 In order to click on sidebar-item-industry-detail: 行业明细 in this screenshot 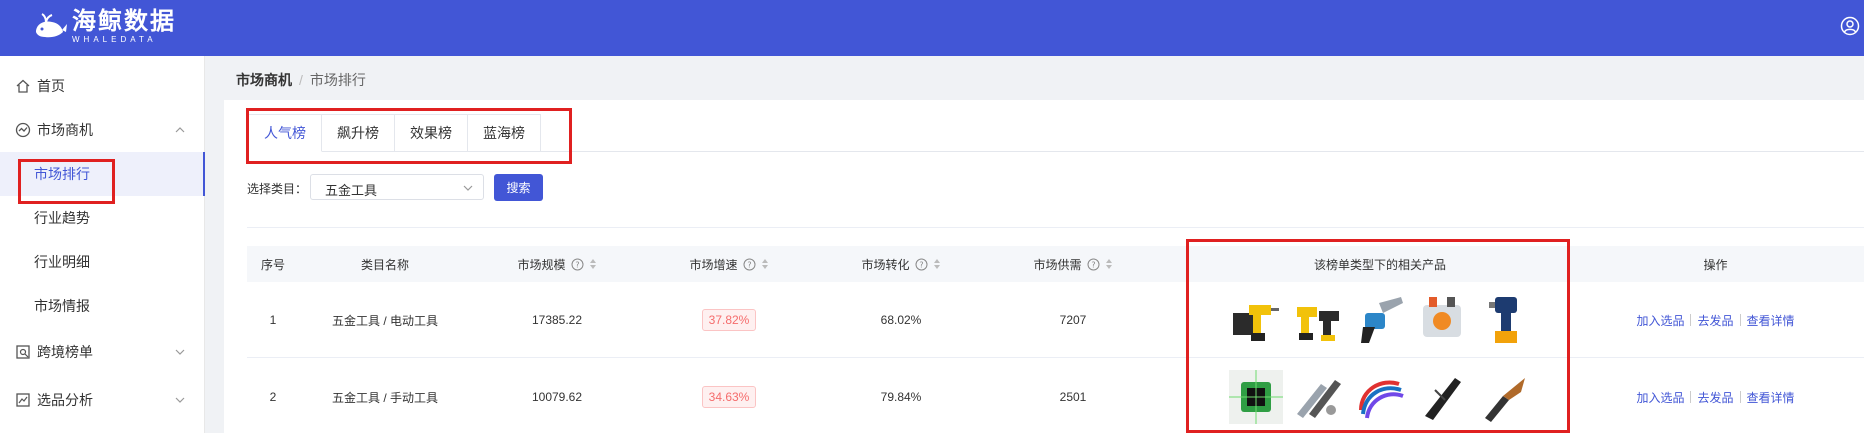, I will do `click(102, 262)`.